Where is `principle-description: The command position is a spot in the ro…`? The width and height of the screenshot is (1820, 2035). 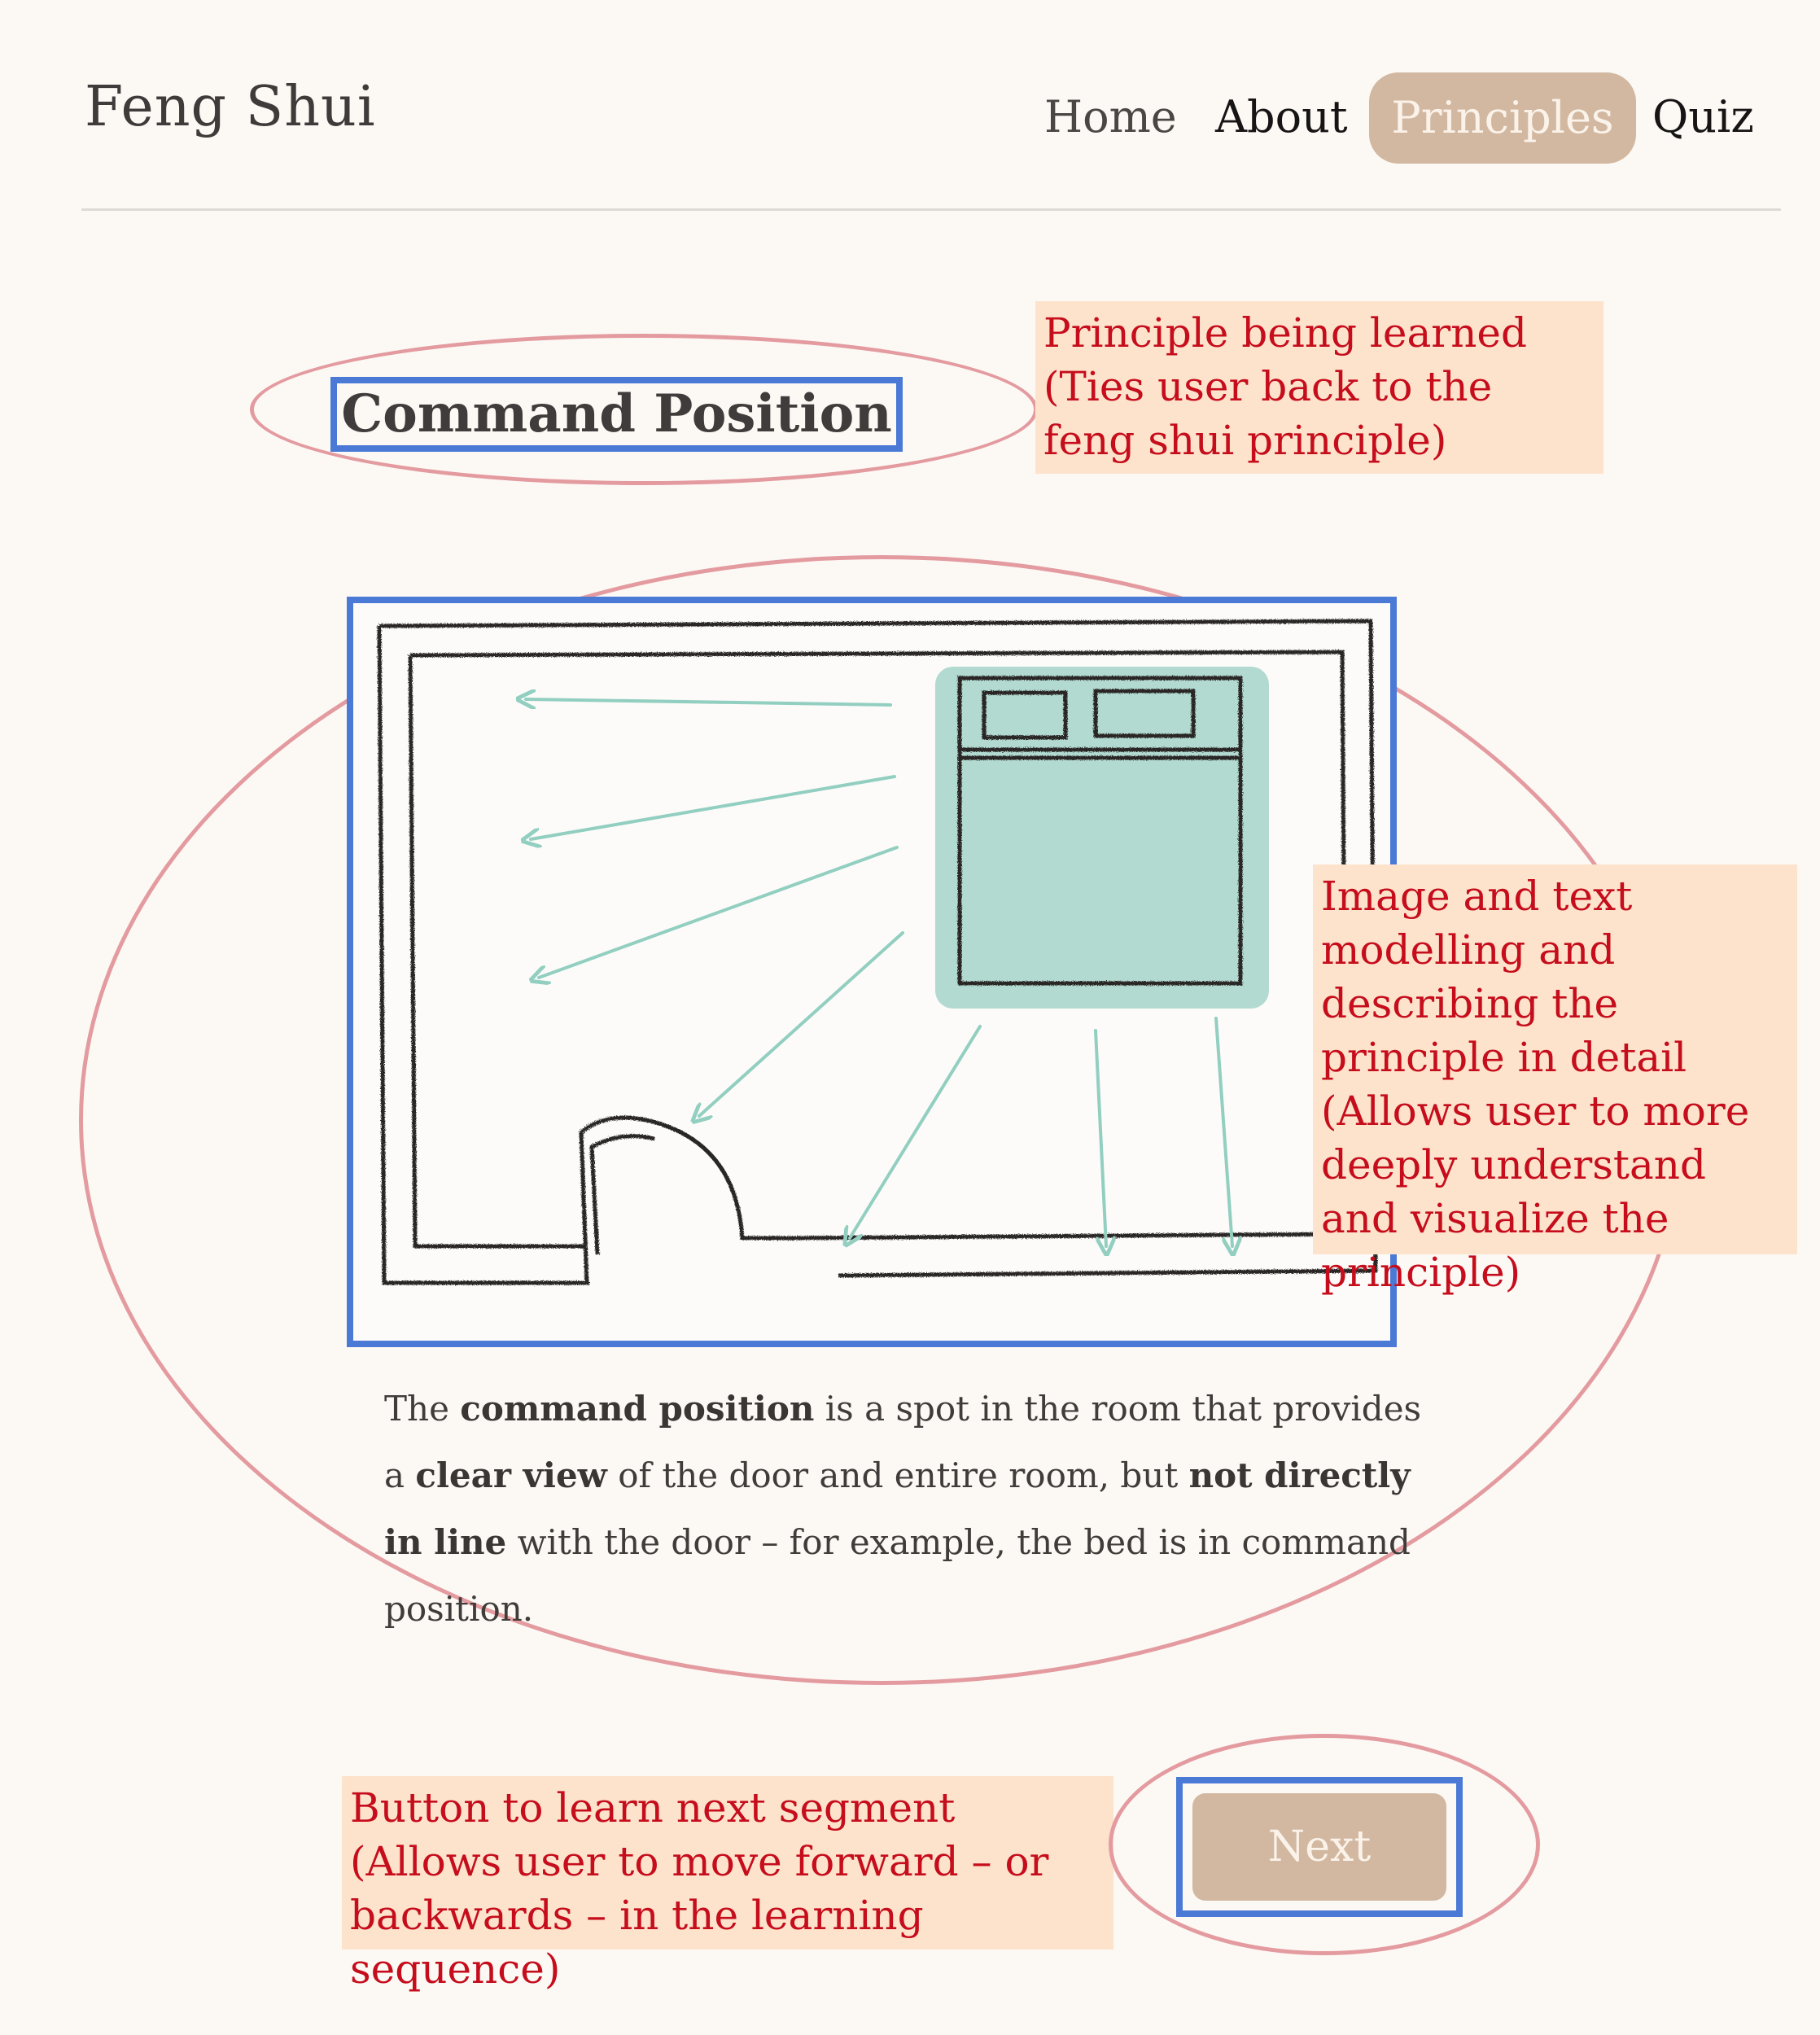 principle-description: The command position is a spot in the ro… is located at coordinates (917, 1509).